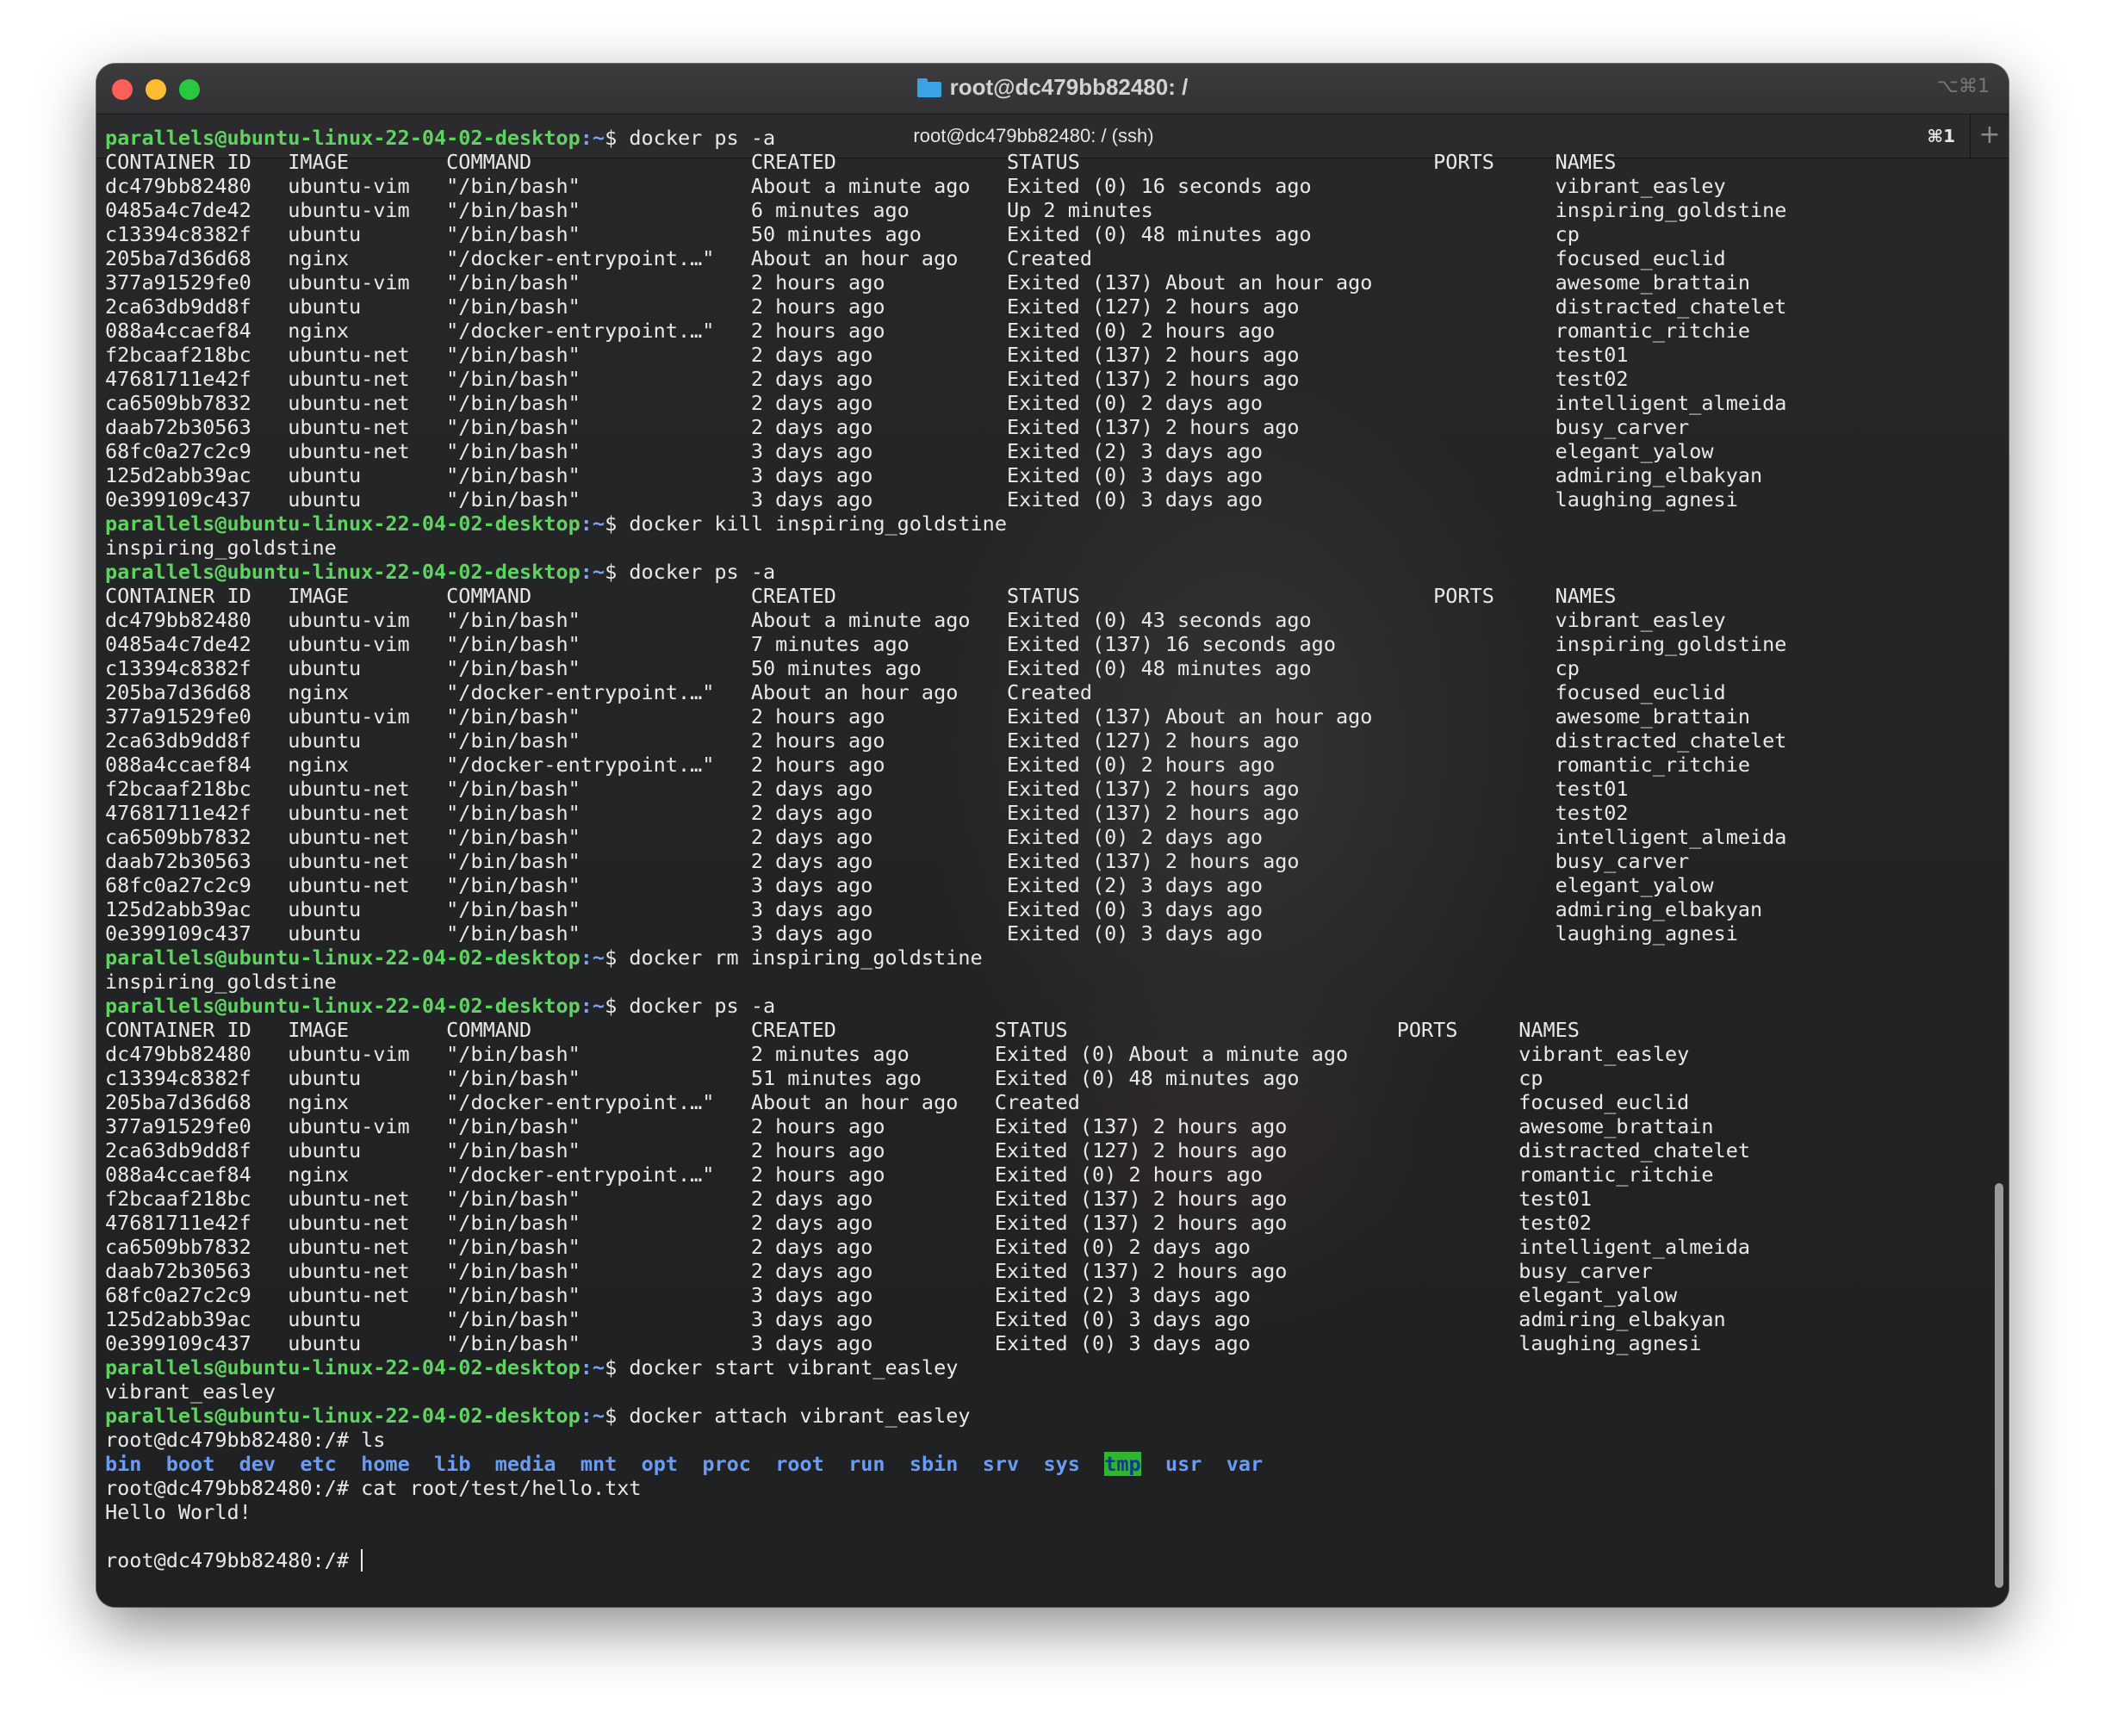  Describe the element at coordinates (190, 1464) in the screenshot. I see `dir-entry: boot` at that location.